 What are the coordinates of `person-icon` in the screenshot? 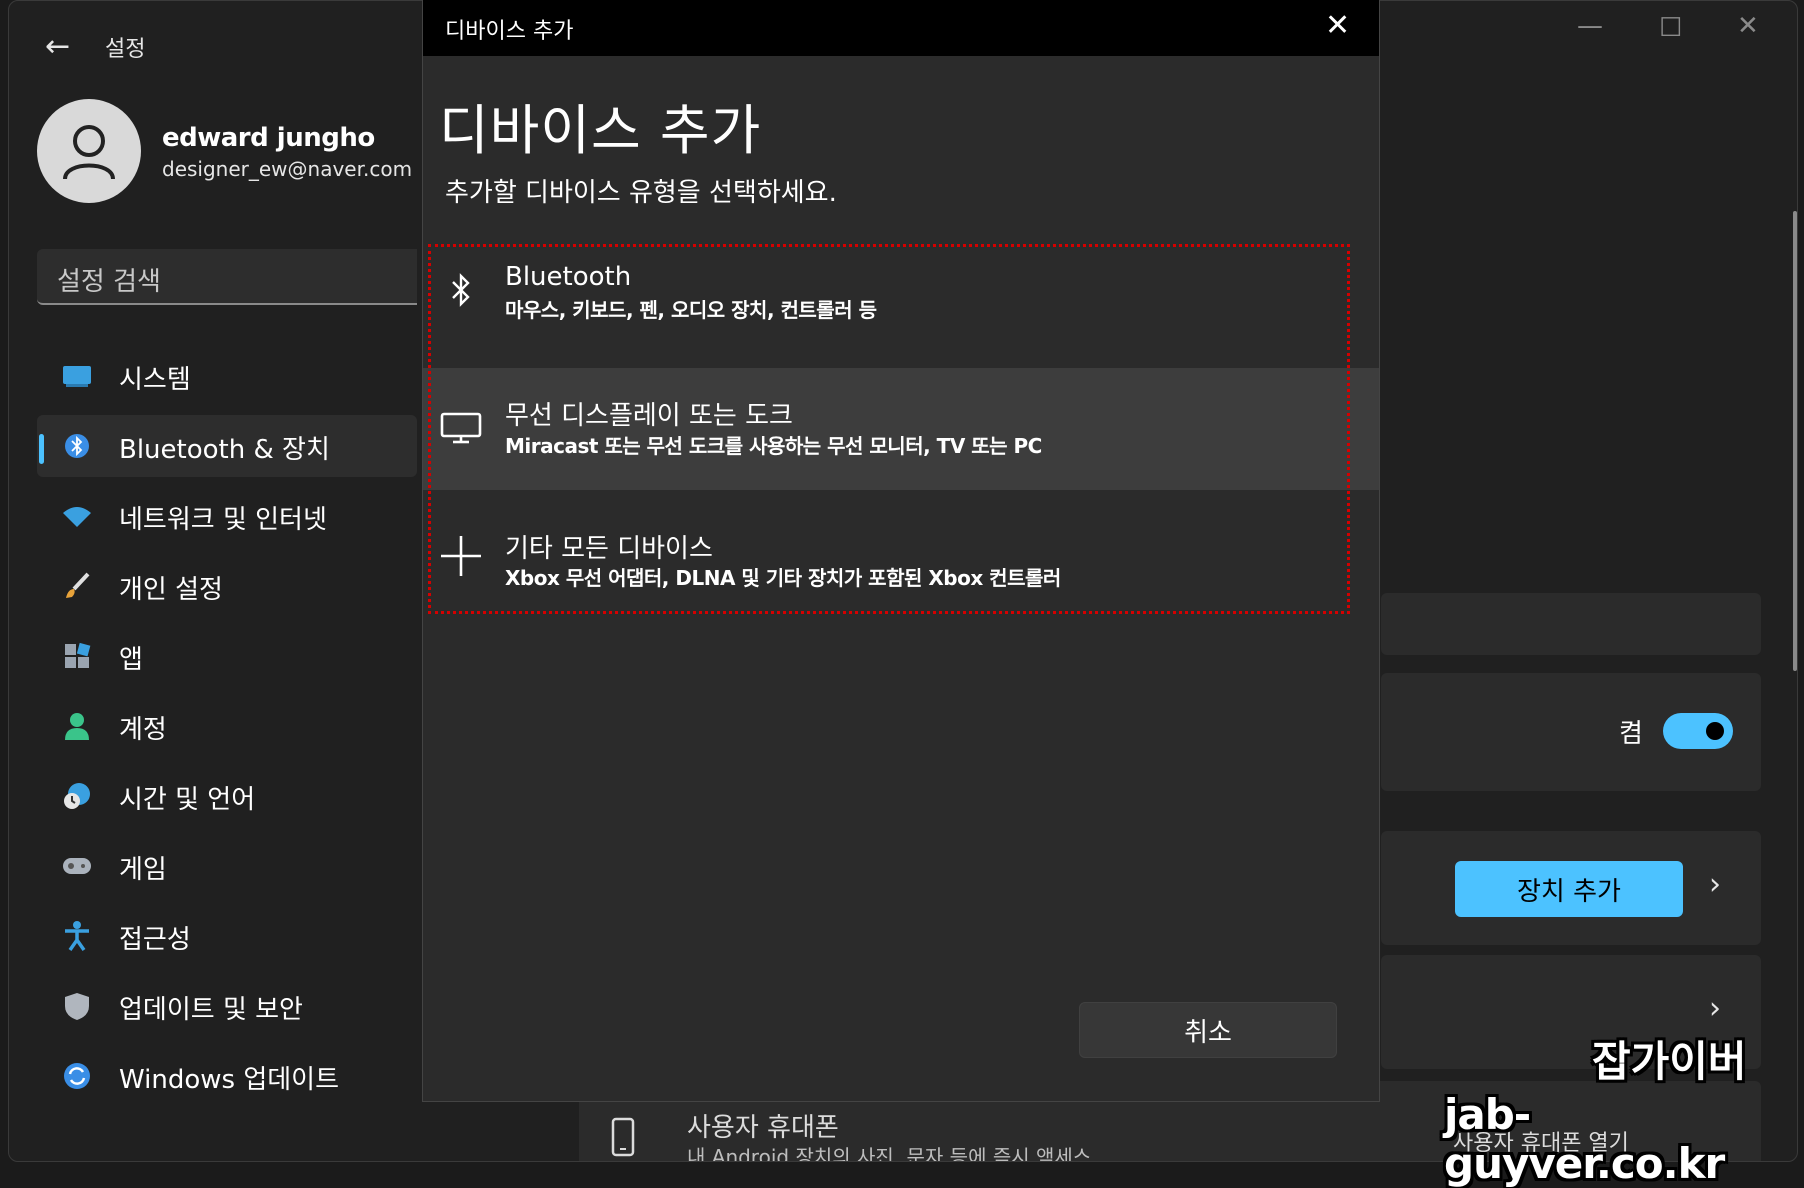 It's located at (89, 152).